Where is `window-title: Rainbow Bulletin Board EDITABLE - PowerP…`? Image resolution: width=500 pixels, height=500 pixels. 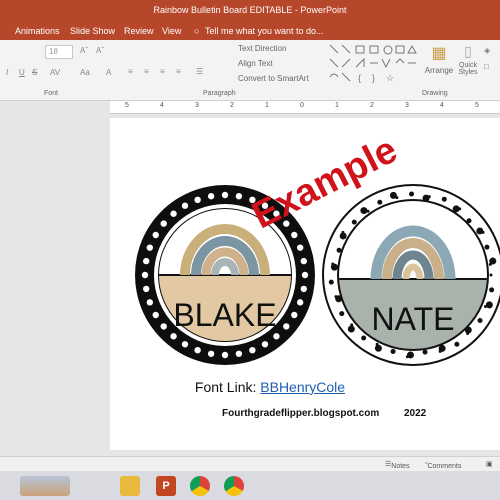 window-title: Rainbow Bulletin Board EDITABLE - PowerP… is located at coordinates (250, 10).